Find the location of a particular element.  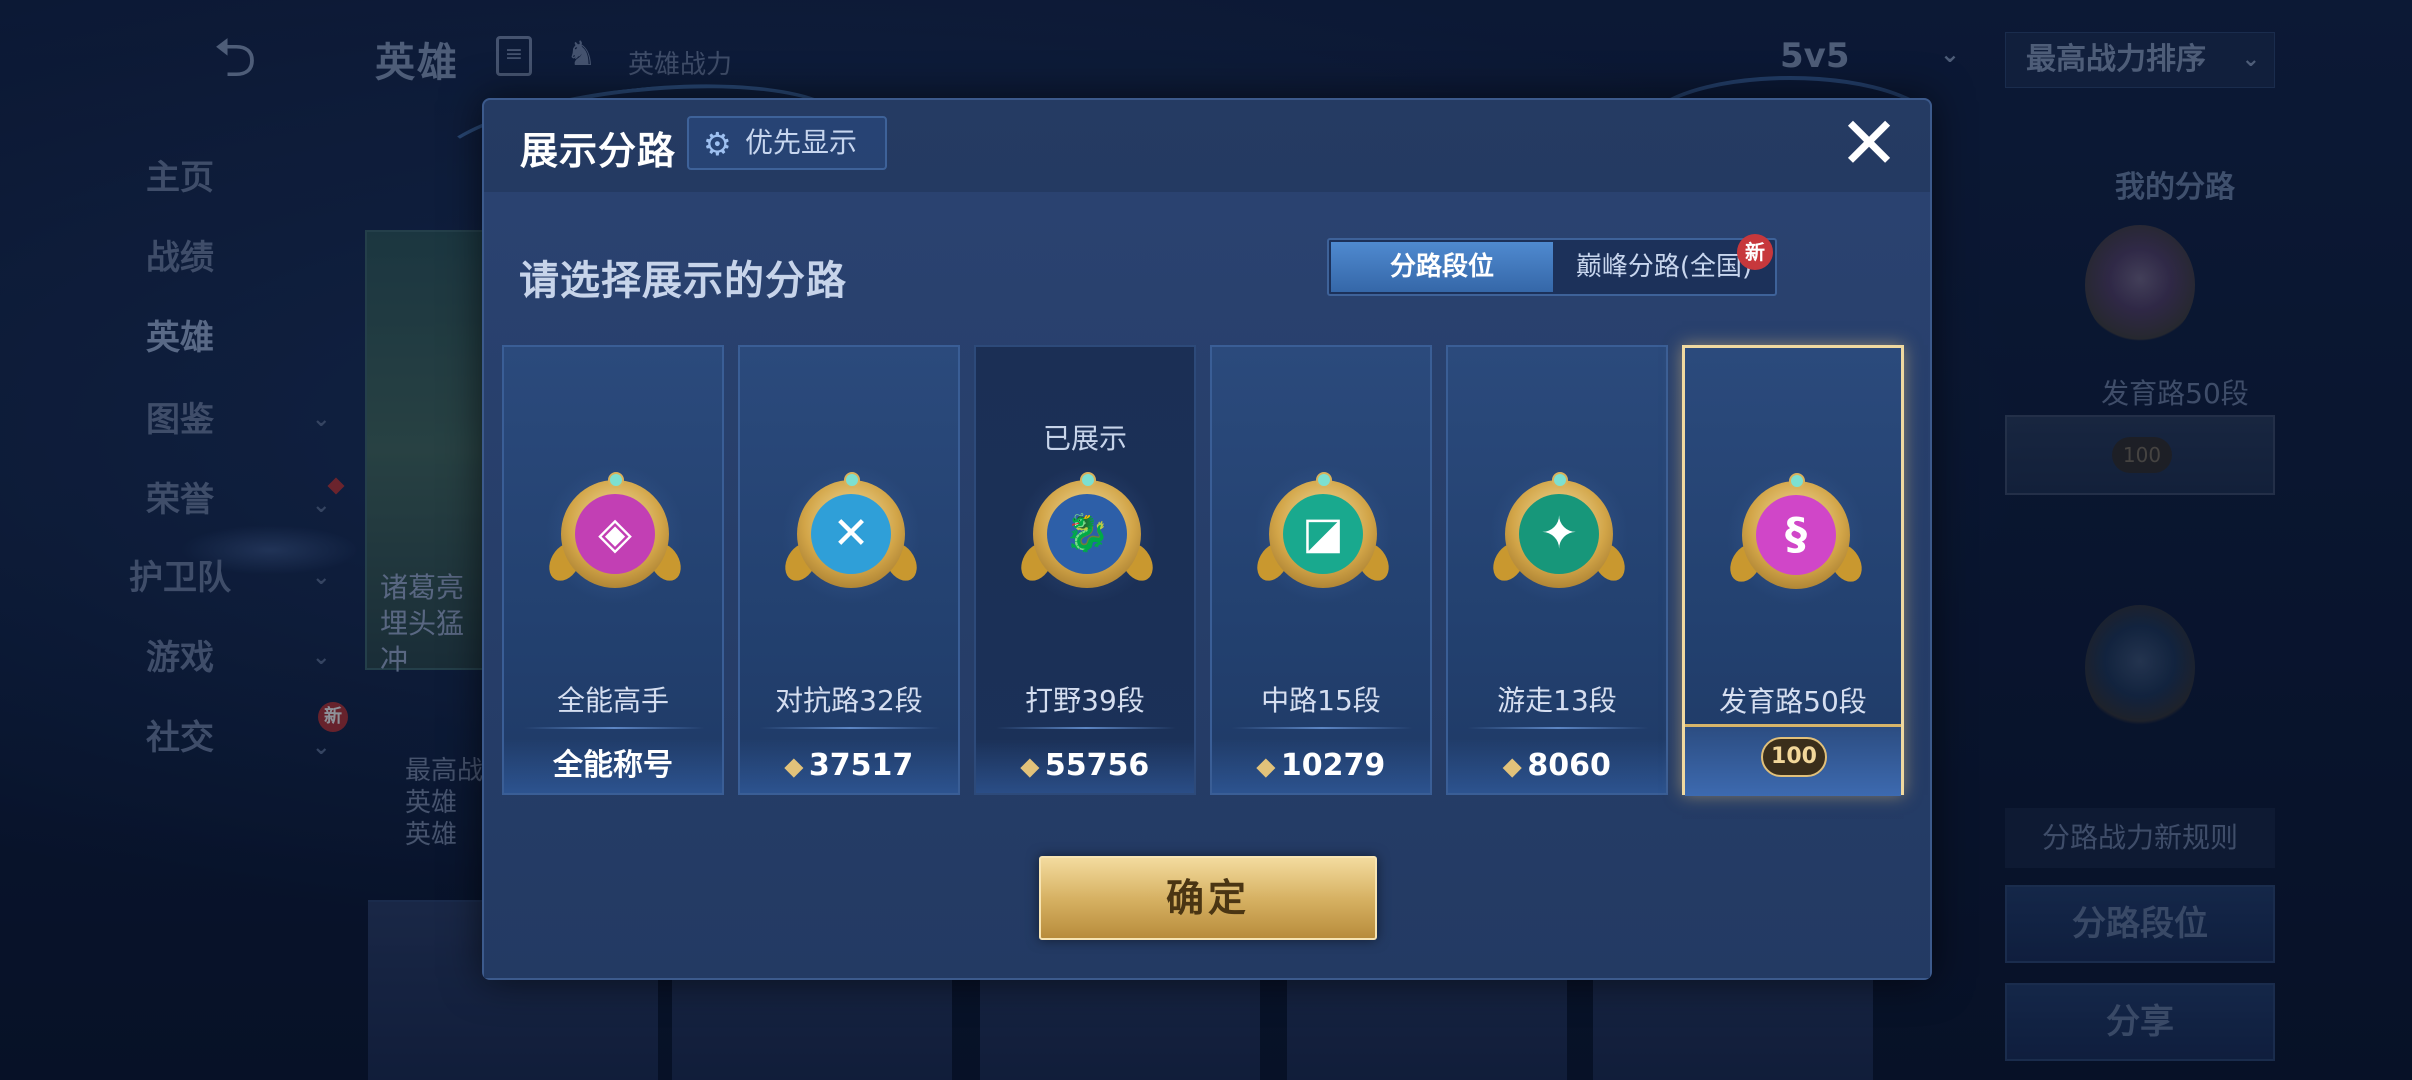

emblem-glyph: ◪ is located at coordinates (1323, 534).